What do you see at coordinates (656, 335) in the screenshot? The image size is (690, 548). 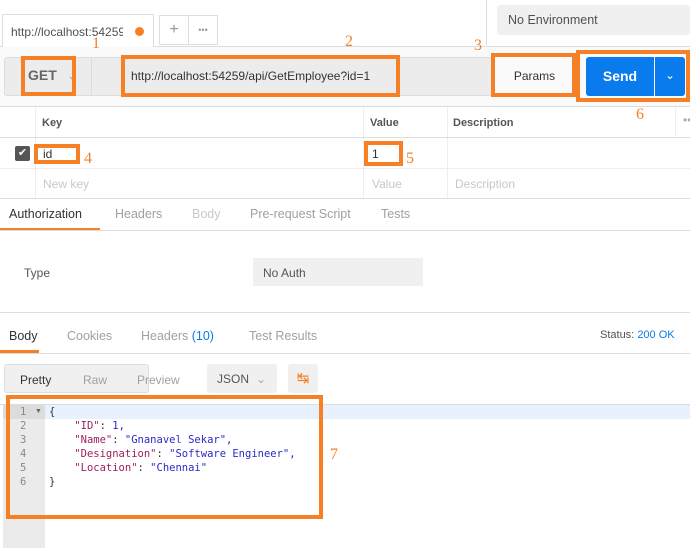 I see `status-value: 200 OK` at bounding box center [656, 335].